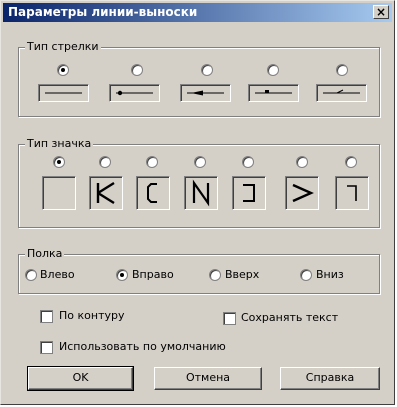 Image resolution: width=397 pixels, height=407 pixels. Describe the element at coordinates (57, 275) in the screenshot. I see `shelf-label-left: Влево` at that location.